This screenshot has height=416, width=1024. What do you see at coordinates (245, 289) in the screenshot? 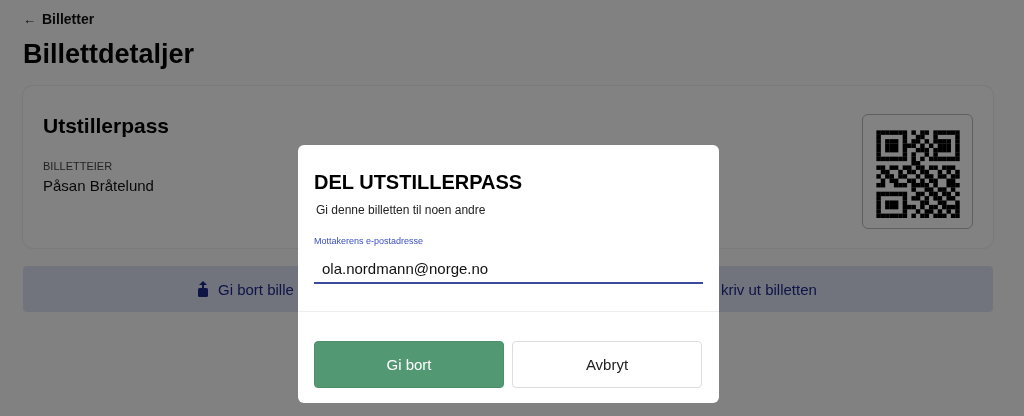
I see `give-away-link: Gi bort bille` at bounding box center [245, 289].